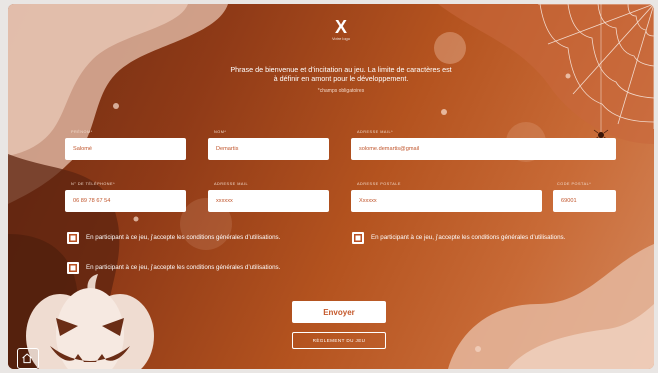 Image resolution: width=658 pixels, height=373 pixels. I want to click on home-icon, so click(27, 358).